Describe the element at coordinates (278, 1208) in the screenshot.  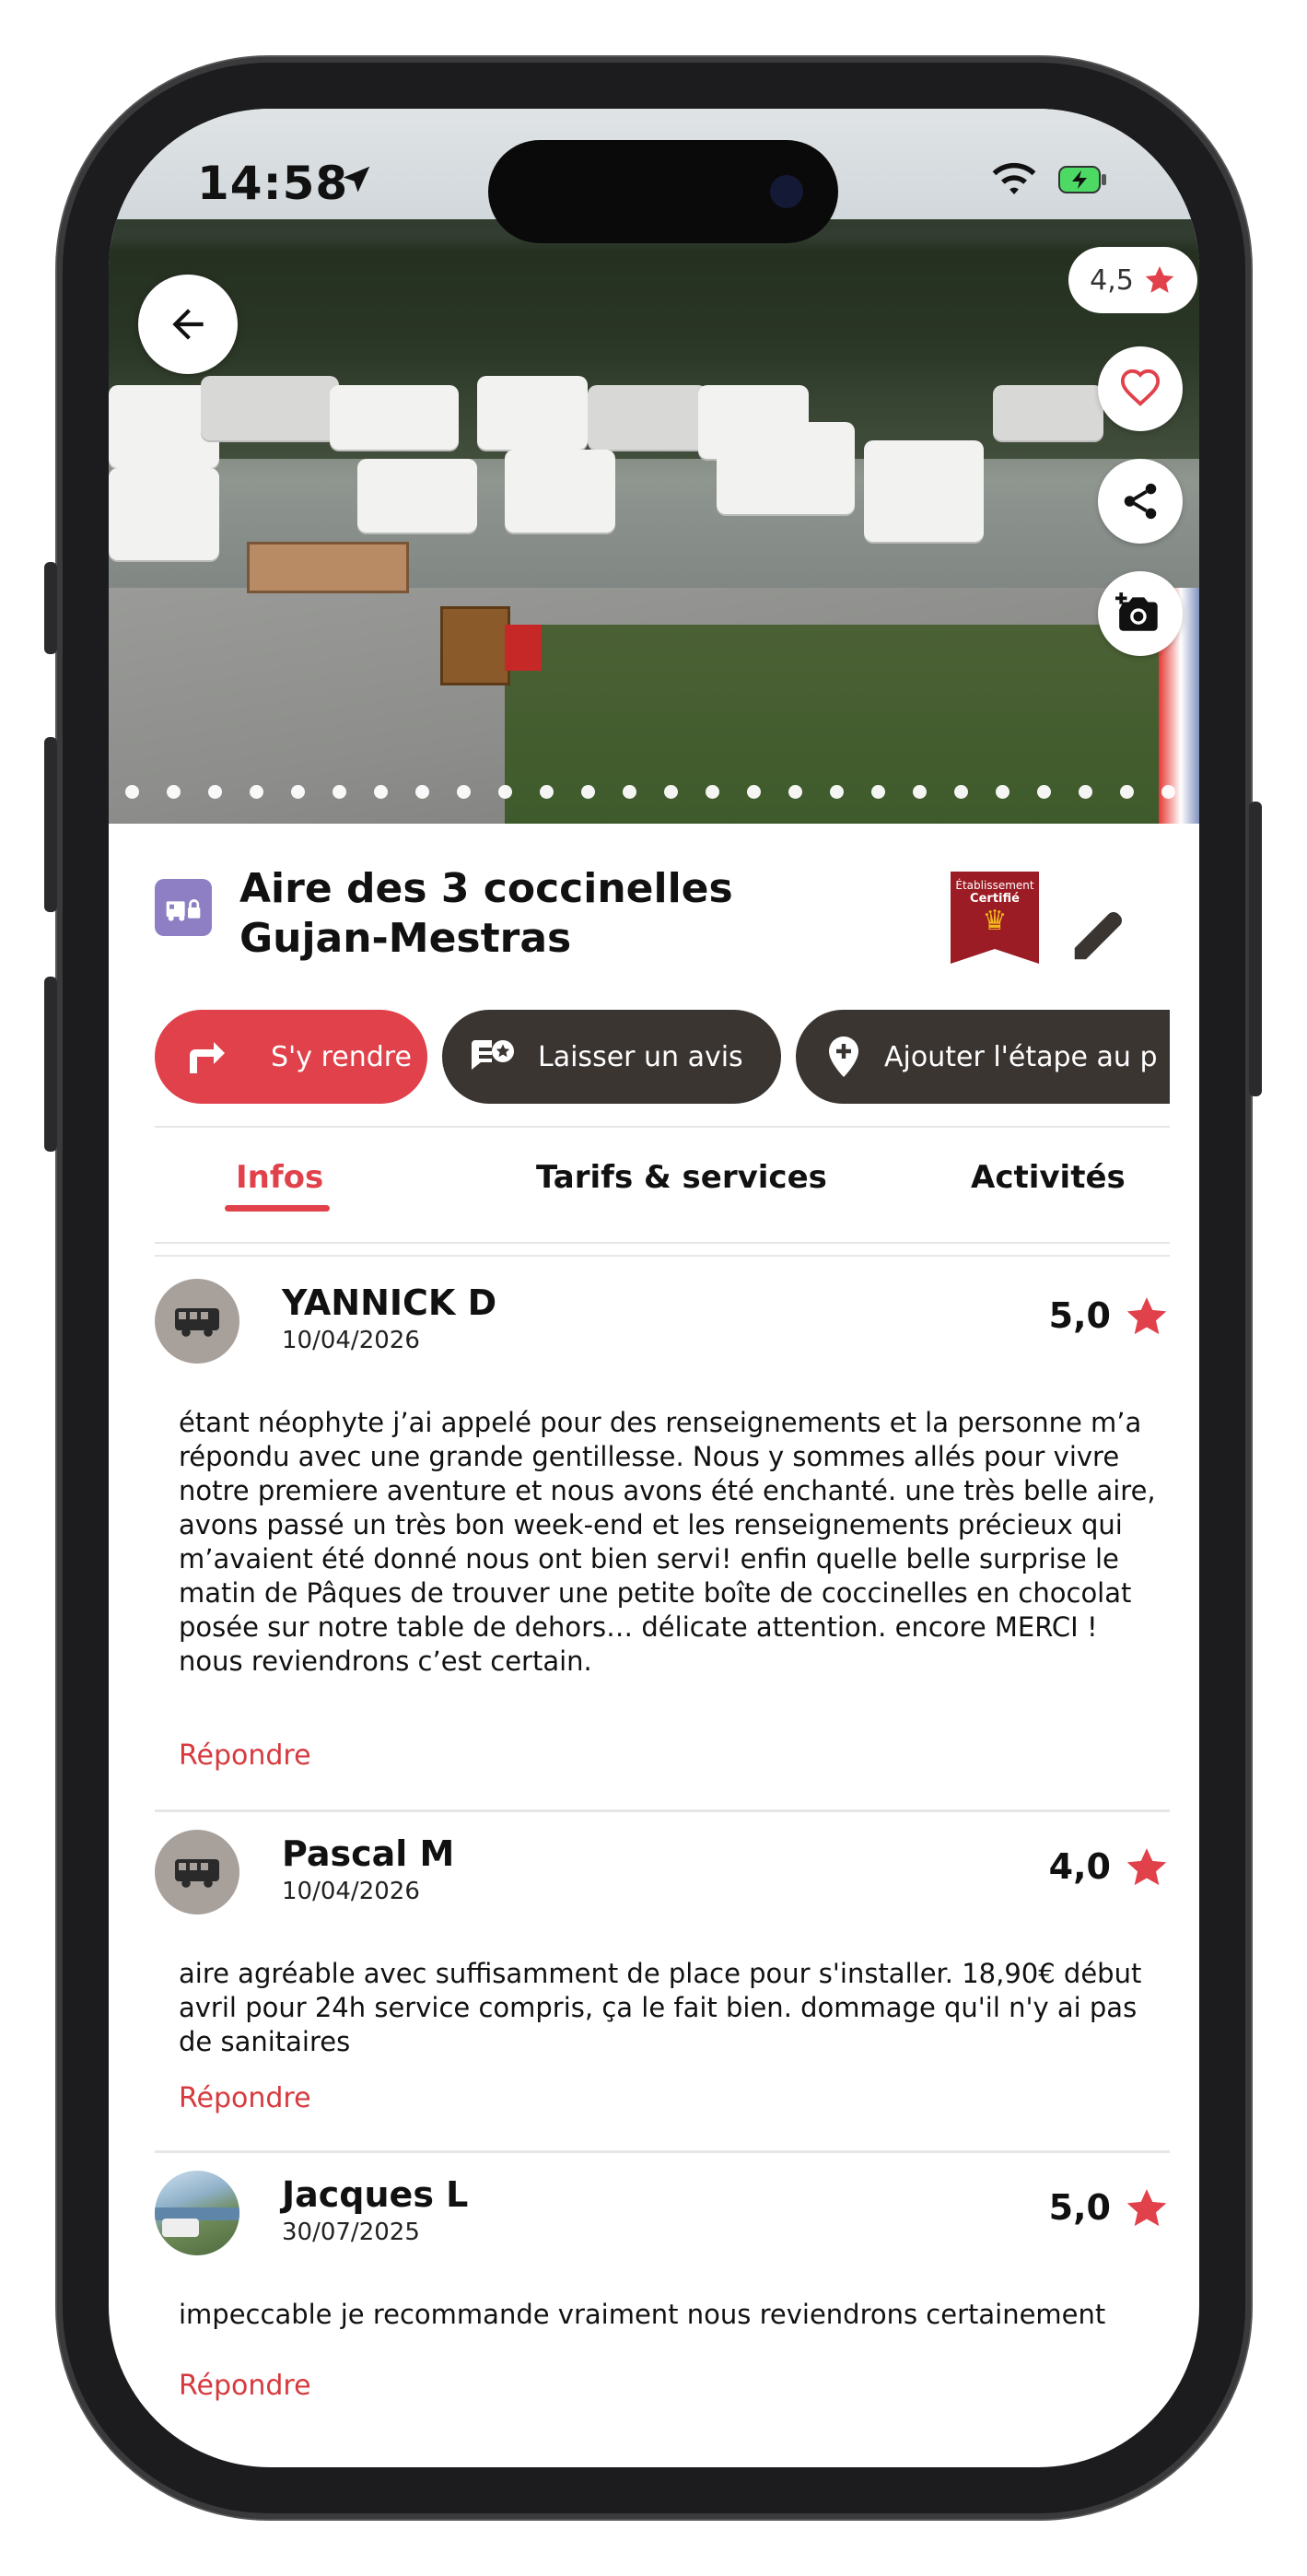
I see `active-tab-indicator` at that location.